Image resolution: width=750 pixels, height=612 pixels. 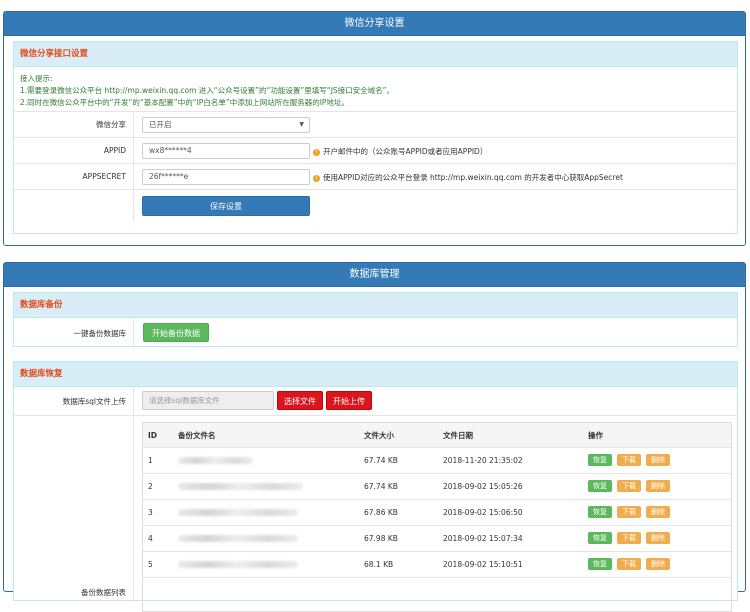 What do you see at coordinates (150, 564) in the screenshot?
I see `row-id: 5` at bounding box center [150, 564].